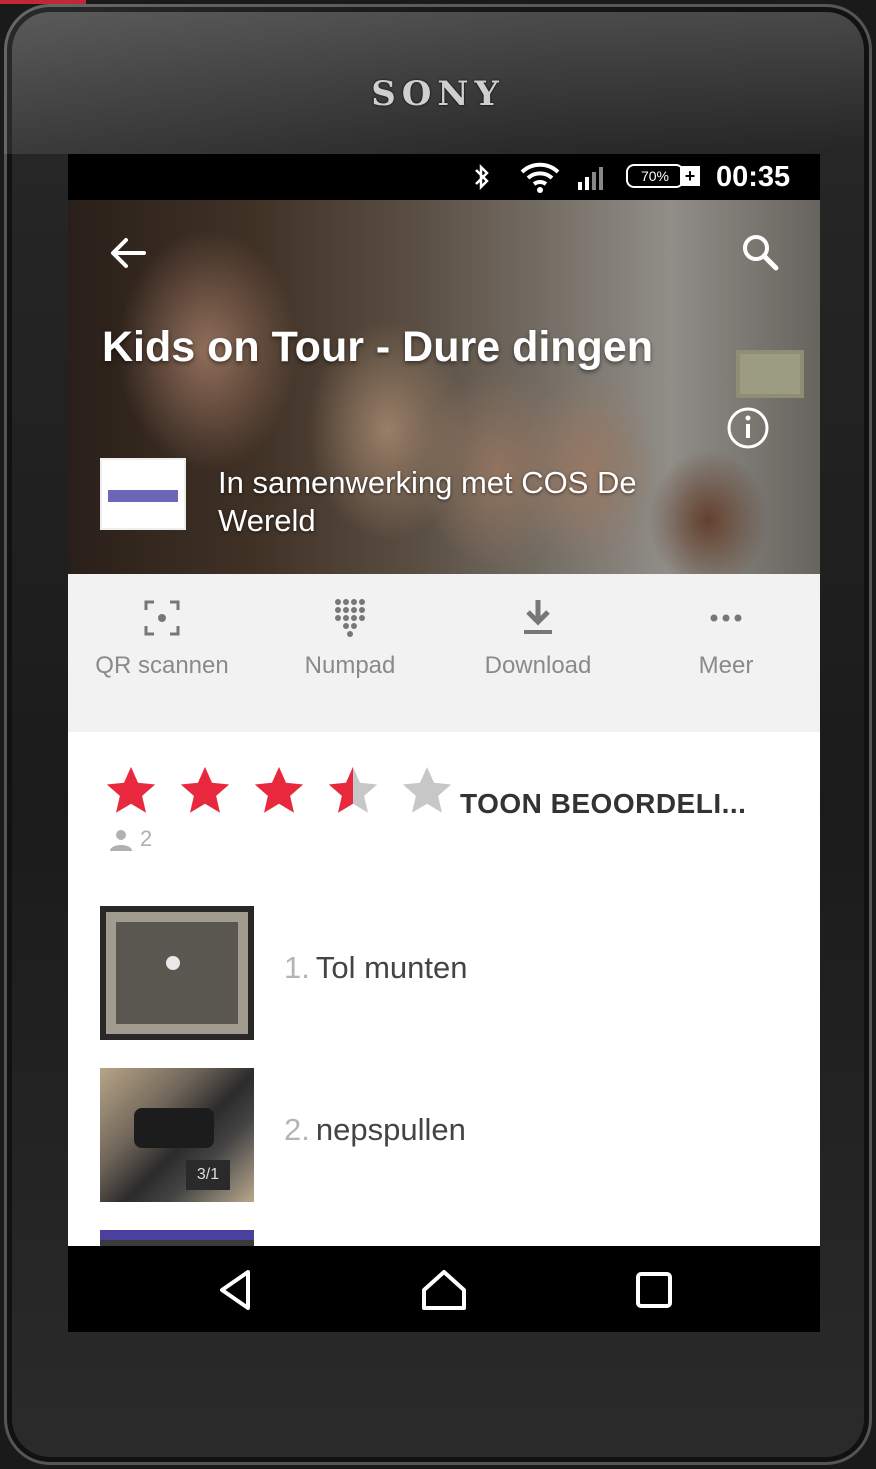 Image resolution: width=876 pixels, height=1469 pixels. I want to click on item-thumbnail: 3/1, so click(177, 1135).